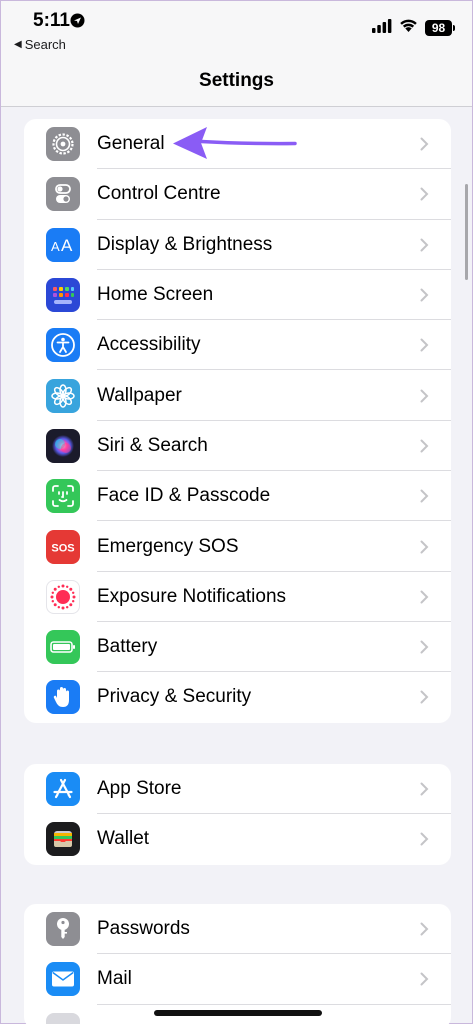 Image resolution: width=473 pixels, height=1024 pixels. What do you see at coordinates (237, 295) in the screenshot?
I see `settings-row-home-screen: Home Screen` at bounding box center [237, 295].